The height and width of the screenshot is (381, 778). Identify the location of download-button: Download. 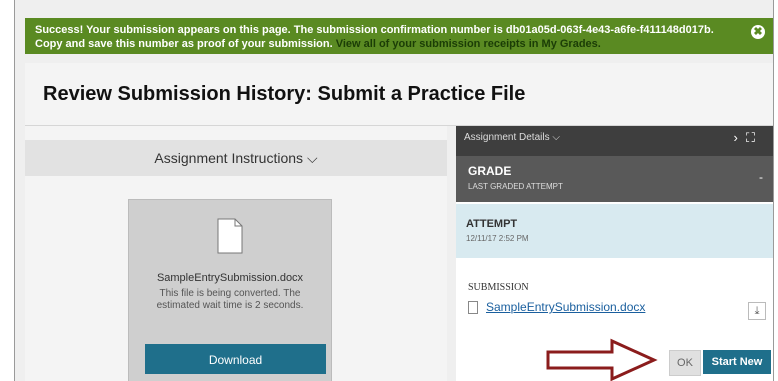
(235, 359).